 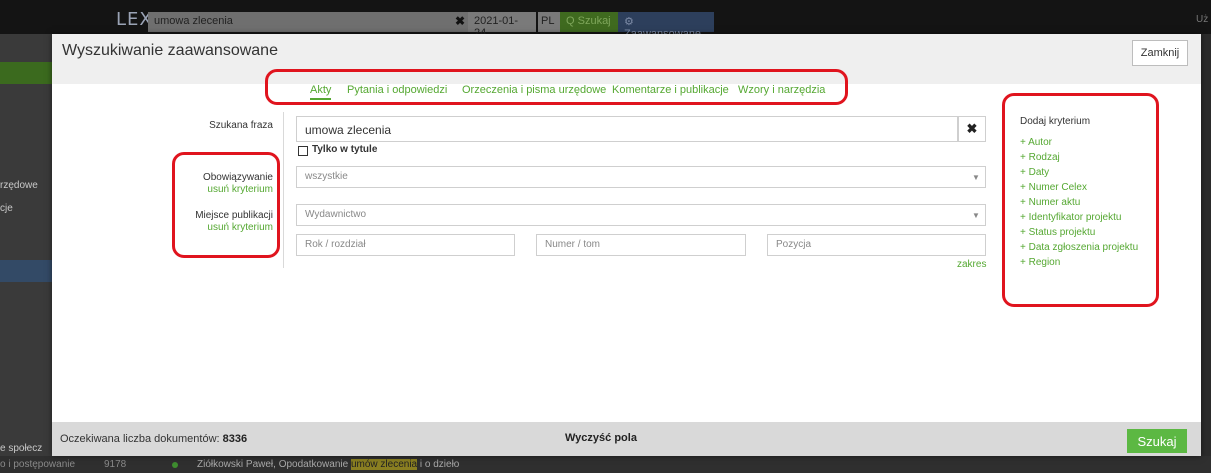 I want to click on user-menu: Uż, so click(x=1202, y=19).